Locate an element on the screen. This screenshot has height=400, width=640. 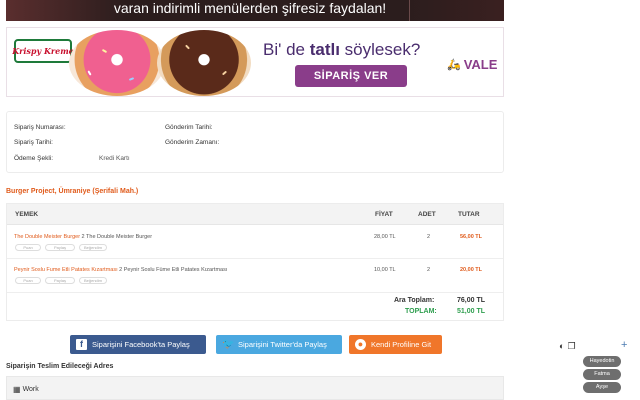
pink-donut-image is located at coordinates (117, 63).